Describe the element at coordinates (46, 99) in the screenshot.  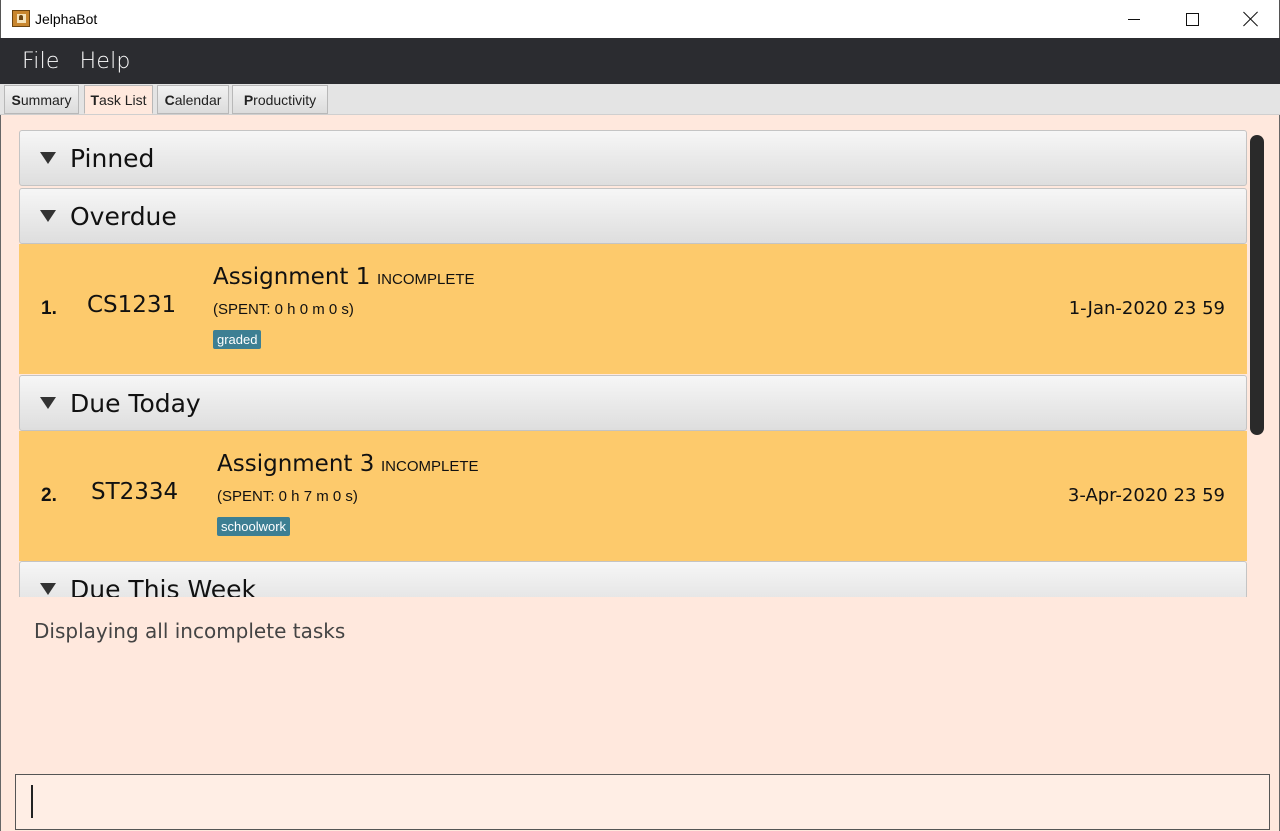
I see `tab-label: ummary` at that location.